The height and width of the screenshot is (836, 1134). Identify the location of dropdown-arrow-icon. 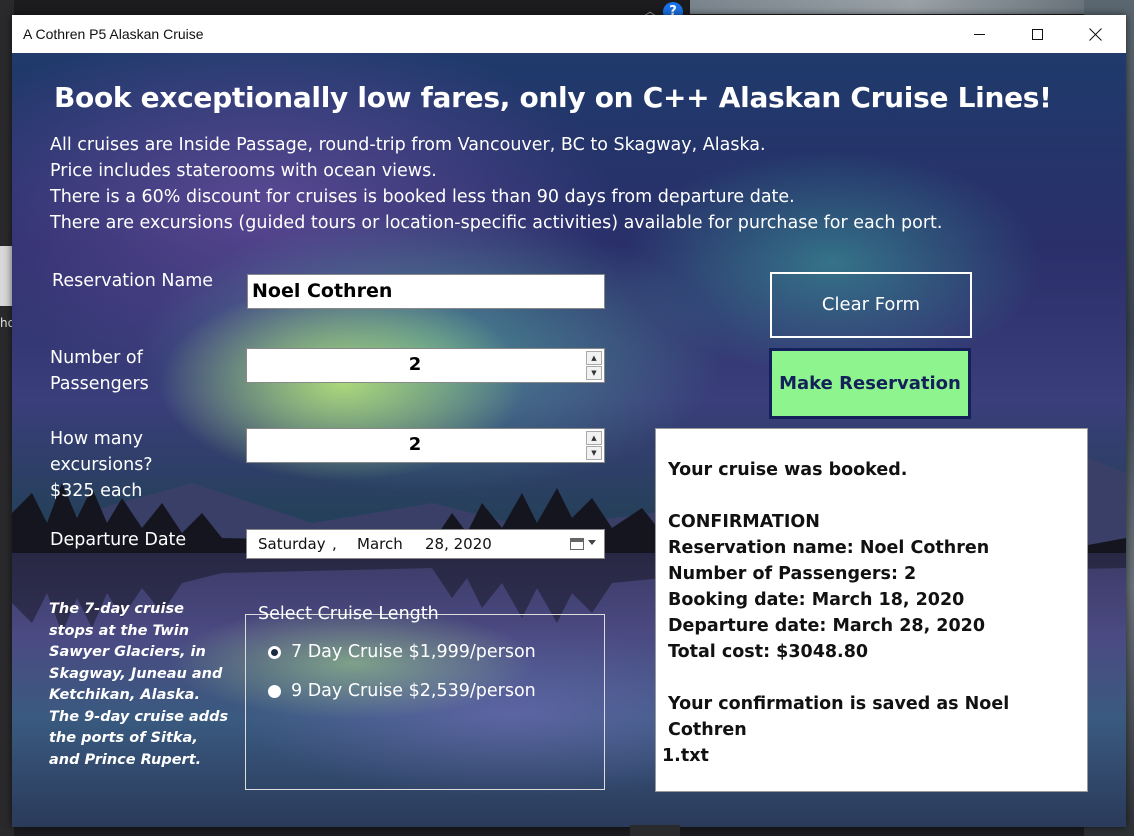
(592, 542).